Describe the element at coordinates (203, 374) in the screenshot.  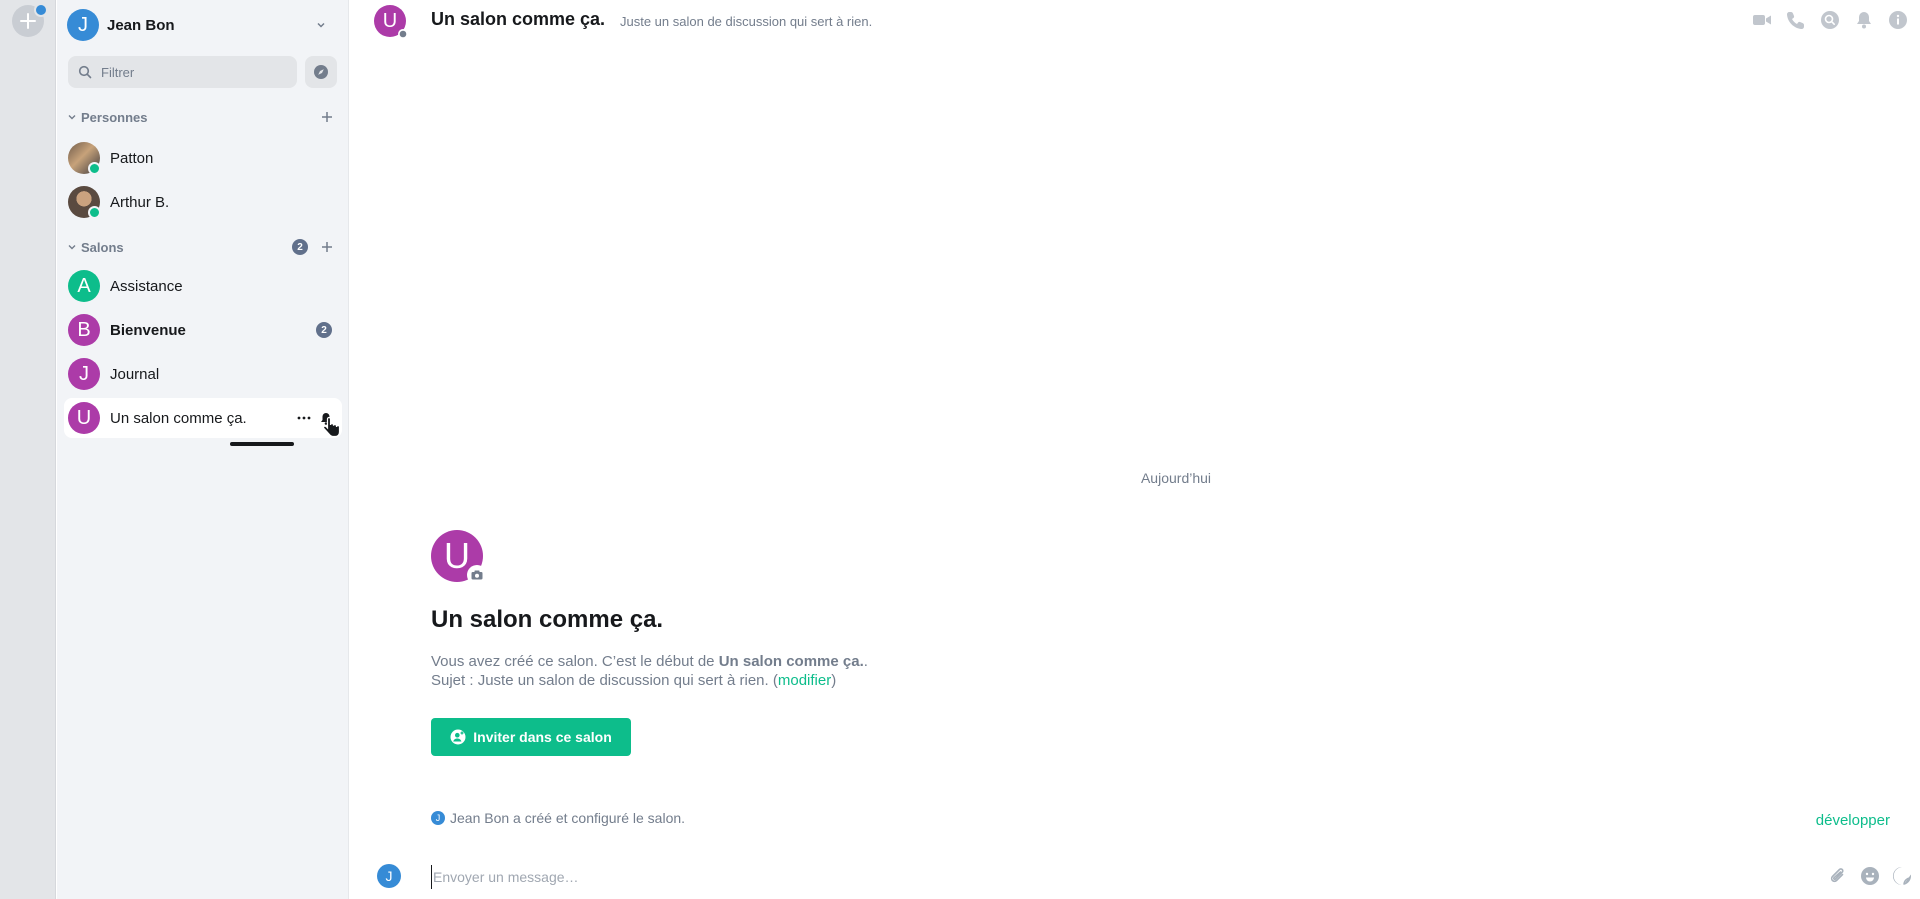
I see `room-tile-journal: J Journal` at that location.